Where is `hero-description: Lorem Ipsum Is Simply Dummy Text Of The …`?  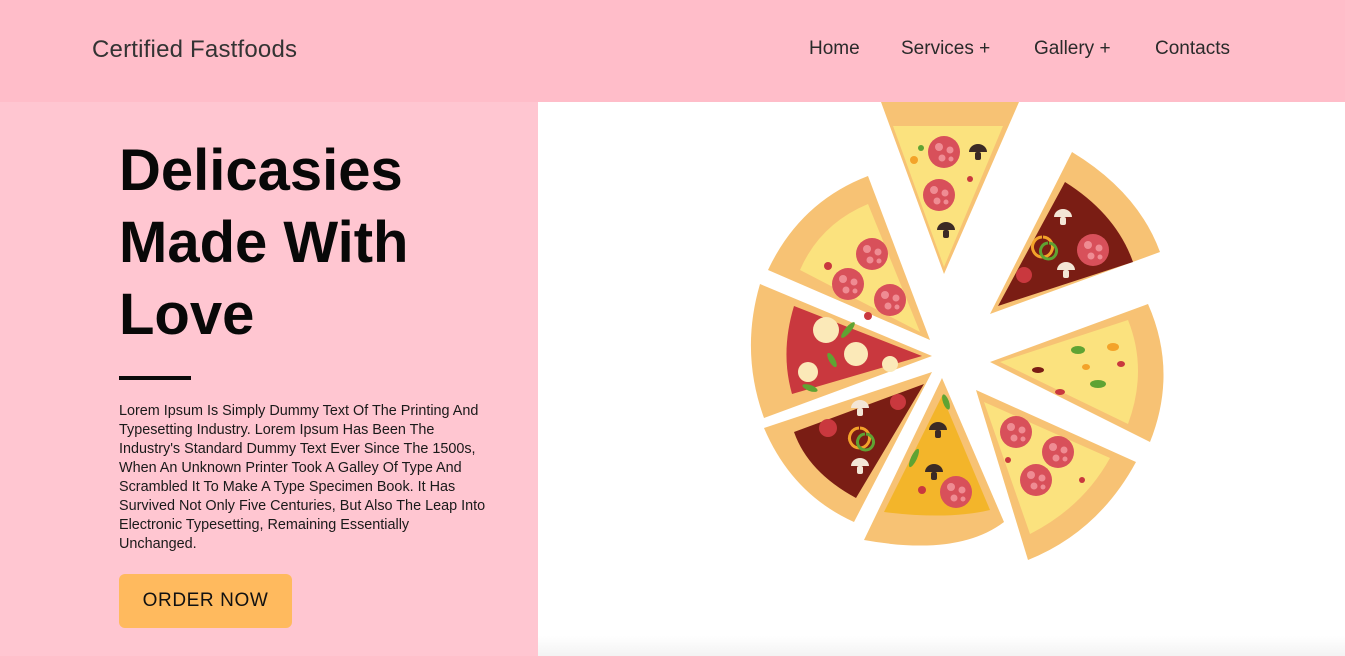
hero-description: Lorem Ipsum Is Simply Dummy Text Of The … is located at coordinates (302, 477).